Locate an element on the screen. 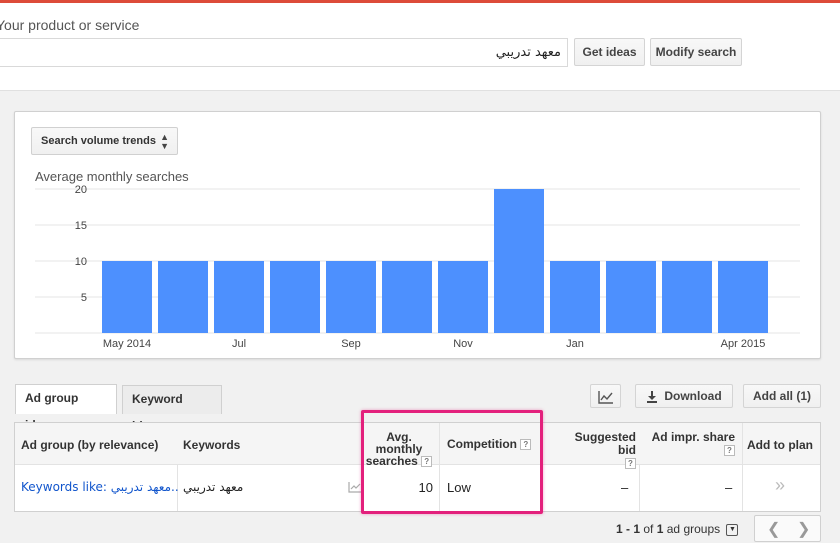  search-volume-trends-select: Search volume trends ▲ ▼ is located at coordinates (104, 141).